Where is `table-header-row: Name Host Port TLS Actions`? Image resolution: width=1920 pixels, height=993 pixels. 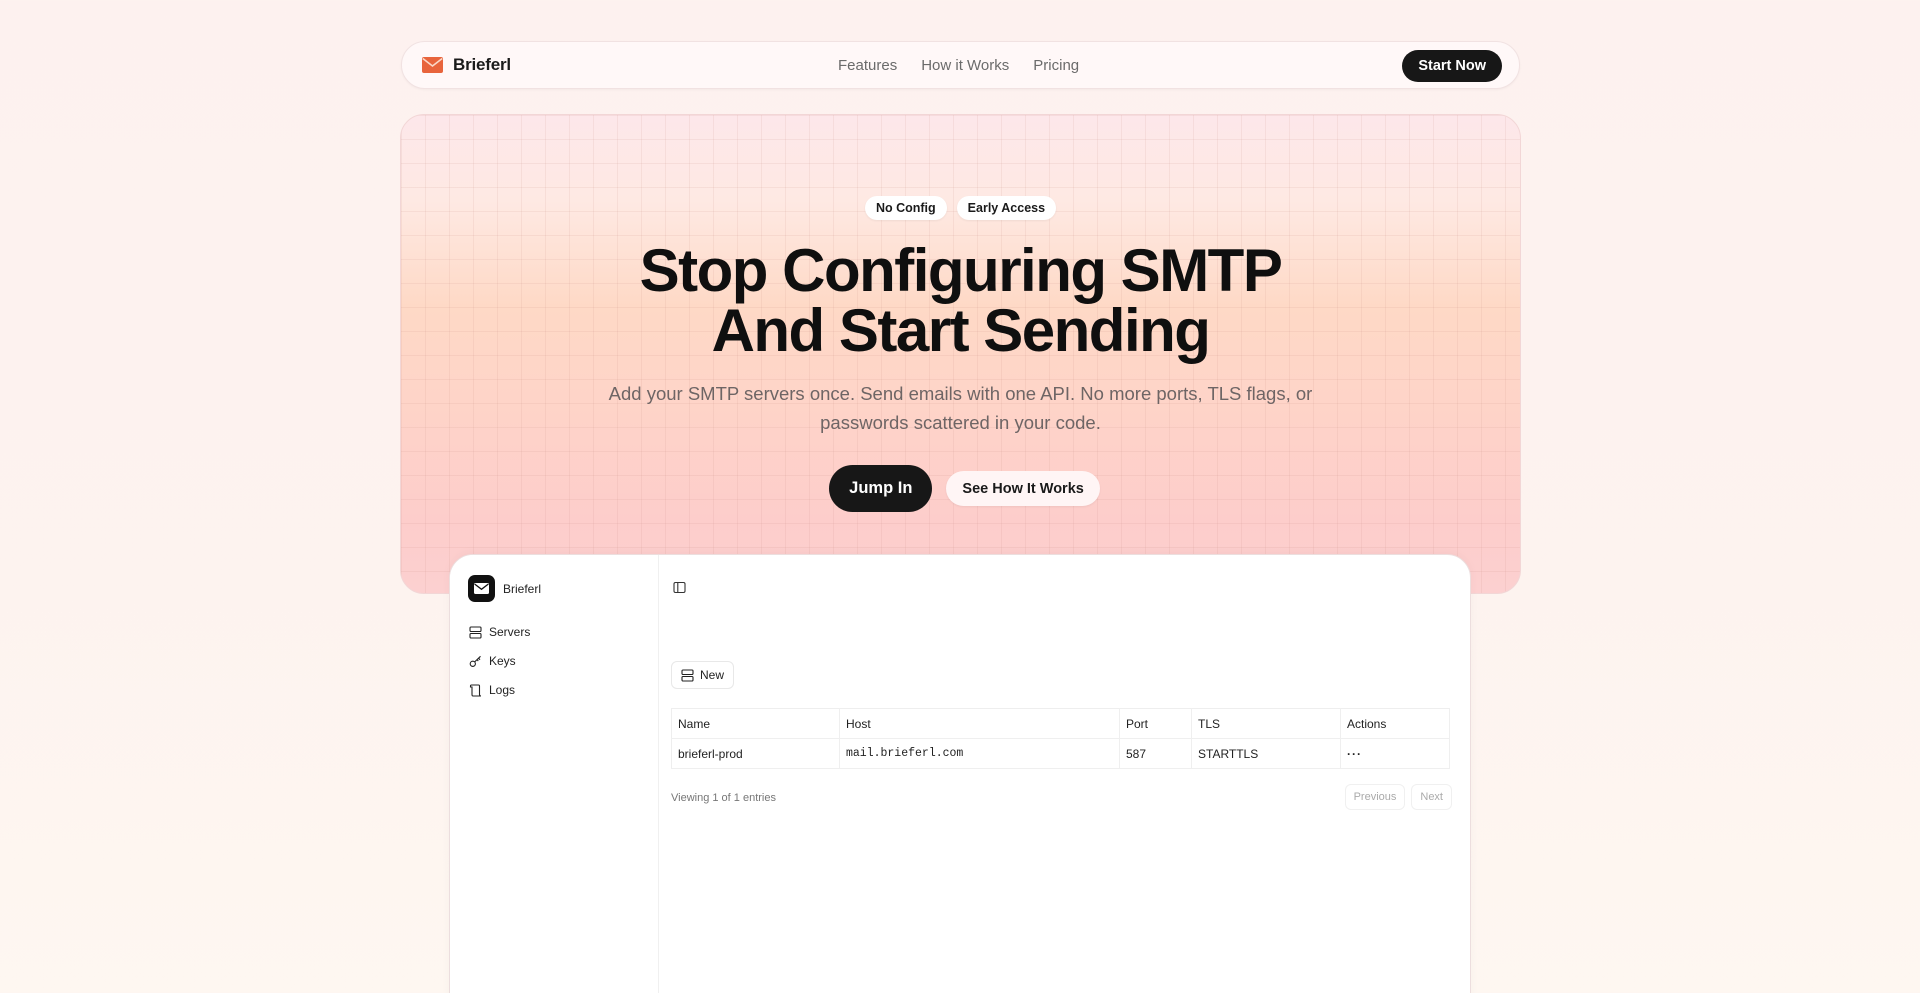
table-header-row: Name Host Port TLS Actions is located at coordinates (1060, 723).